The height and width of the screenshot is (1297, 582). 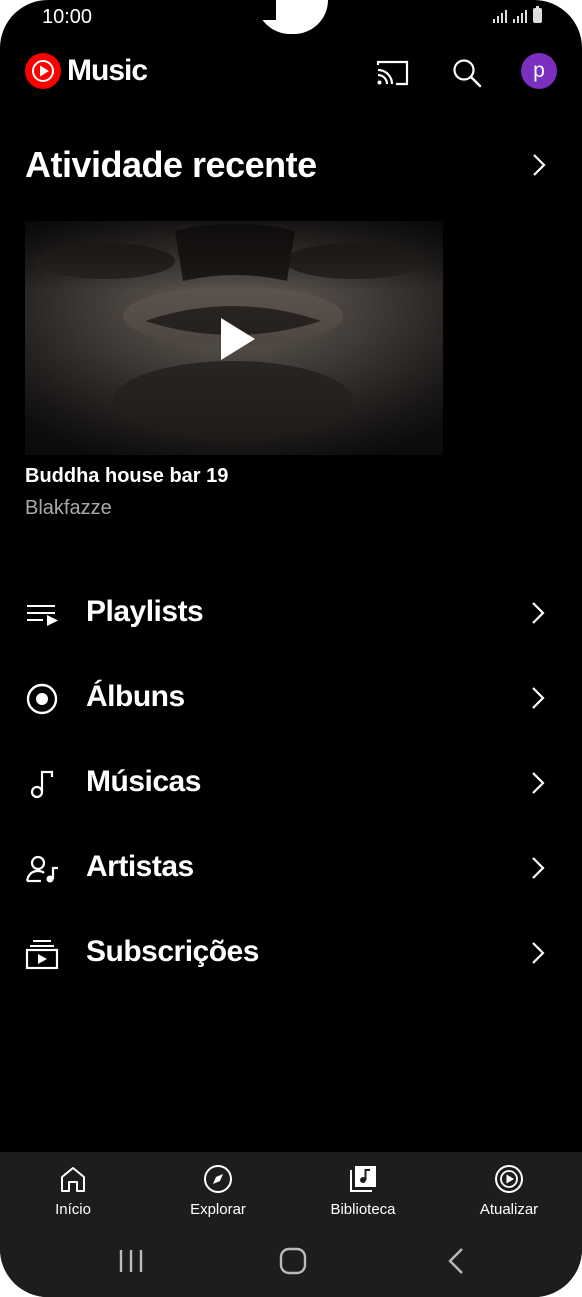 What do you see at coordinates (293, 1261) in the screenshot?
I see `home-button-icon` at bounding box center [293, 1261].